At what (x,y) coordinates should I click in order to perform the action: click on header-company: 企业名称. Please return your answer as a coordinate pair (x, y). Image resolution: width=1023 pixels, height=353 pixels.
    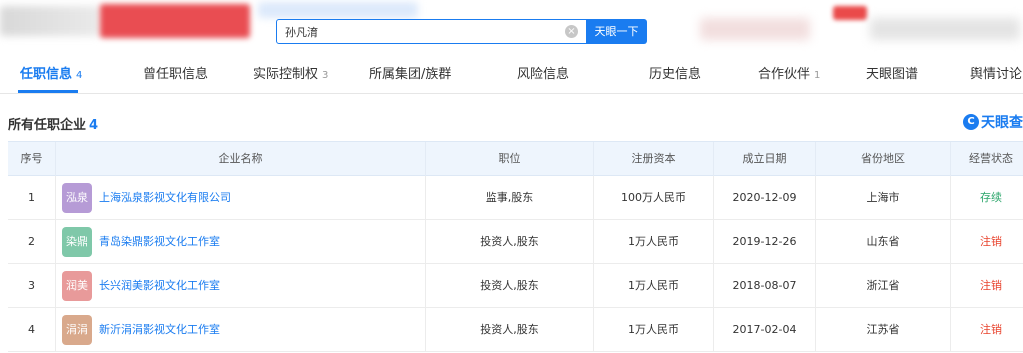
    Looking at the image, I should click on (241, 159).